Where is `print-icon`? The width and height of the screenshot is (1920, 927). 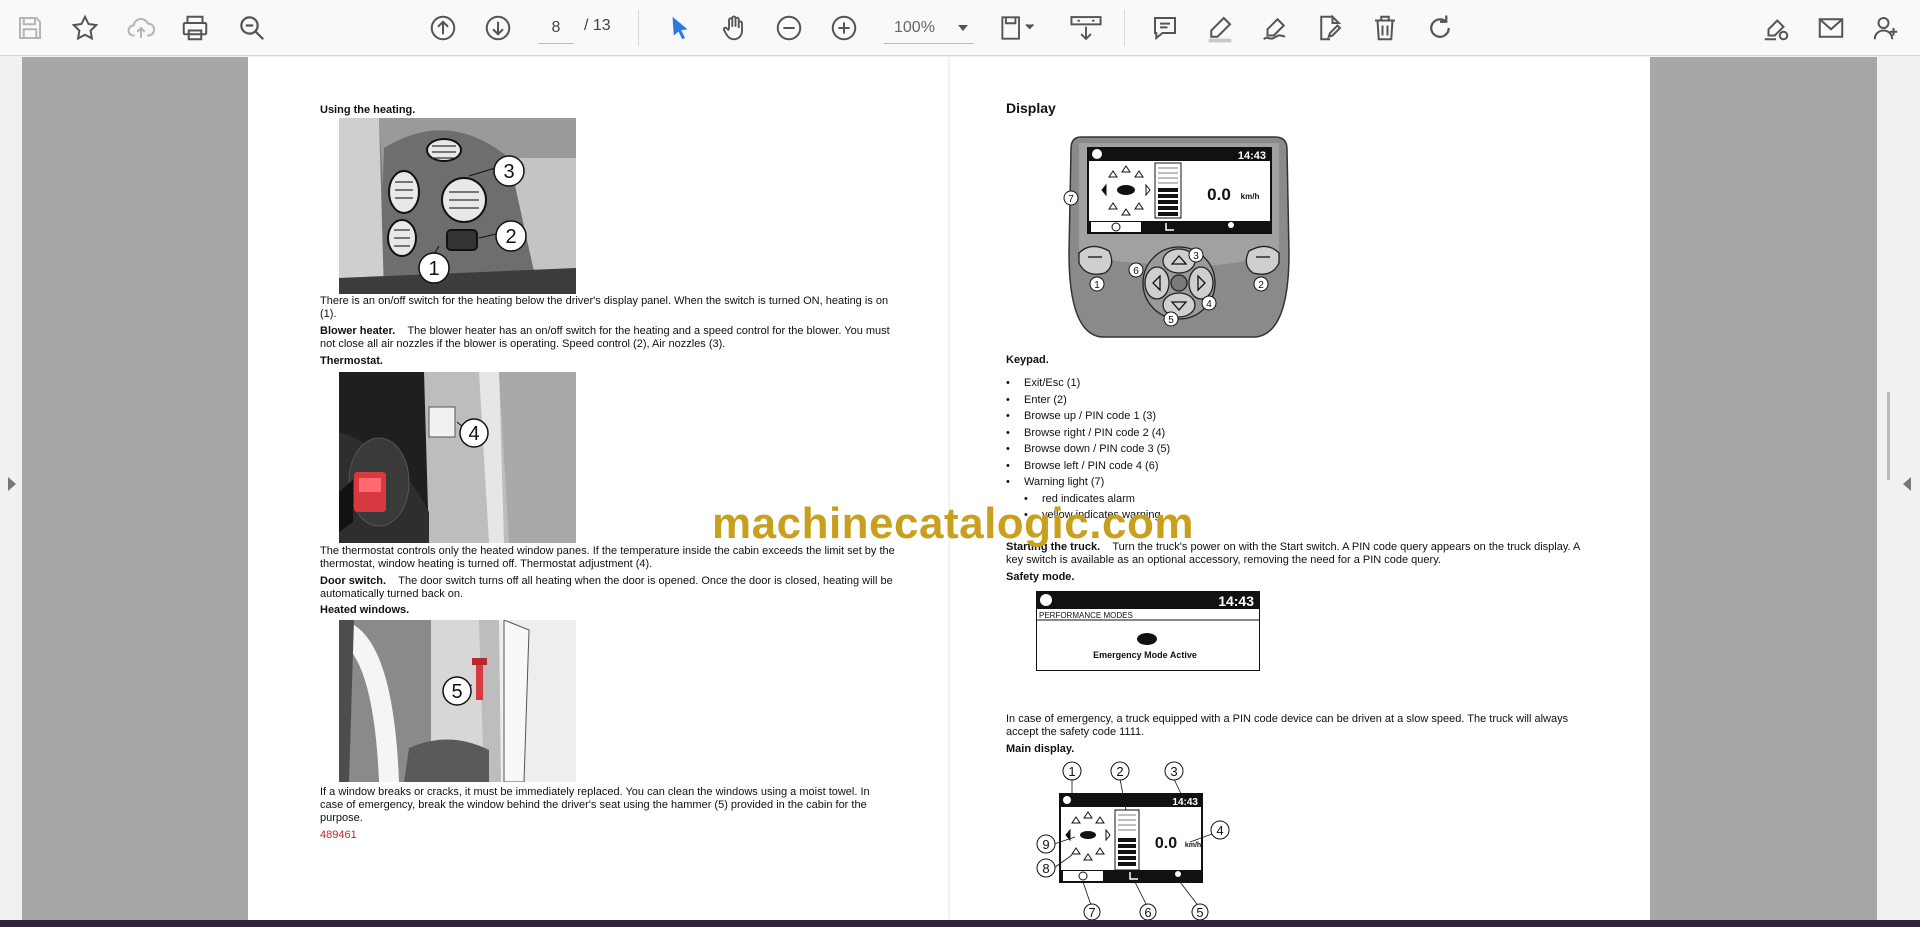 print-icon is located at coordinates (195, 28).